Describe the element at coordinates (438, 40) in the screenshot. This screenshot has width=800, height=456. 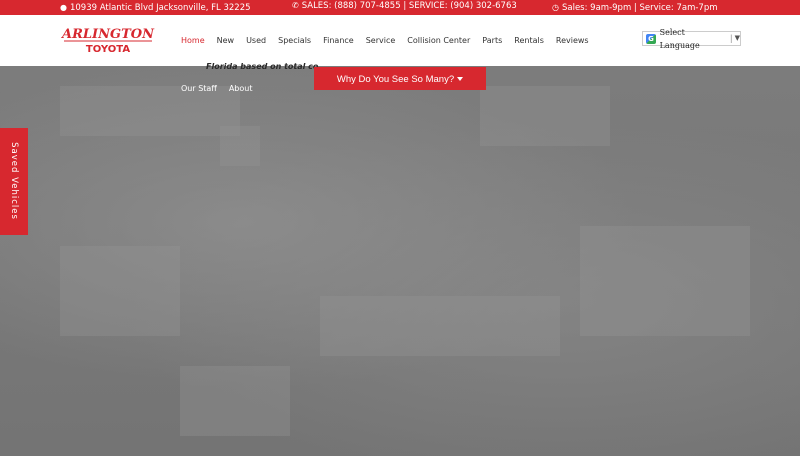
I see `nav-collision-center: Collision Center` at that location.